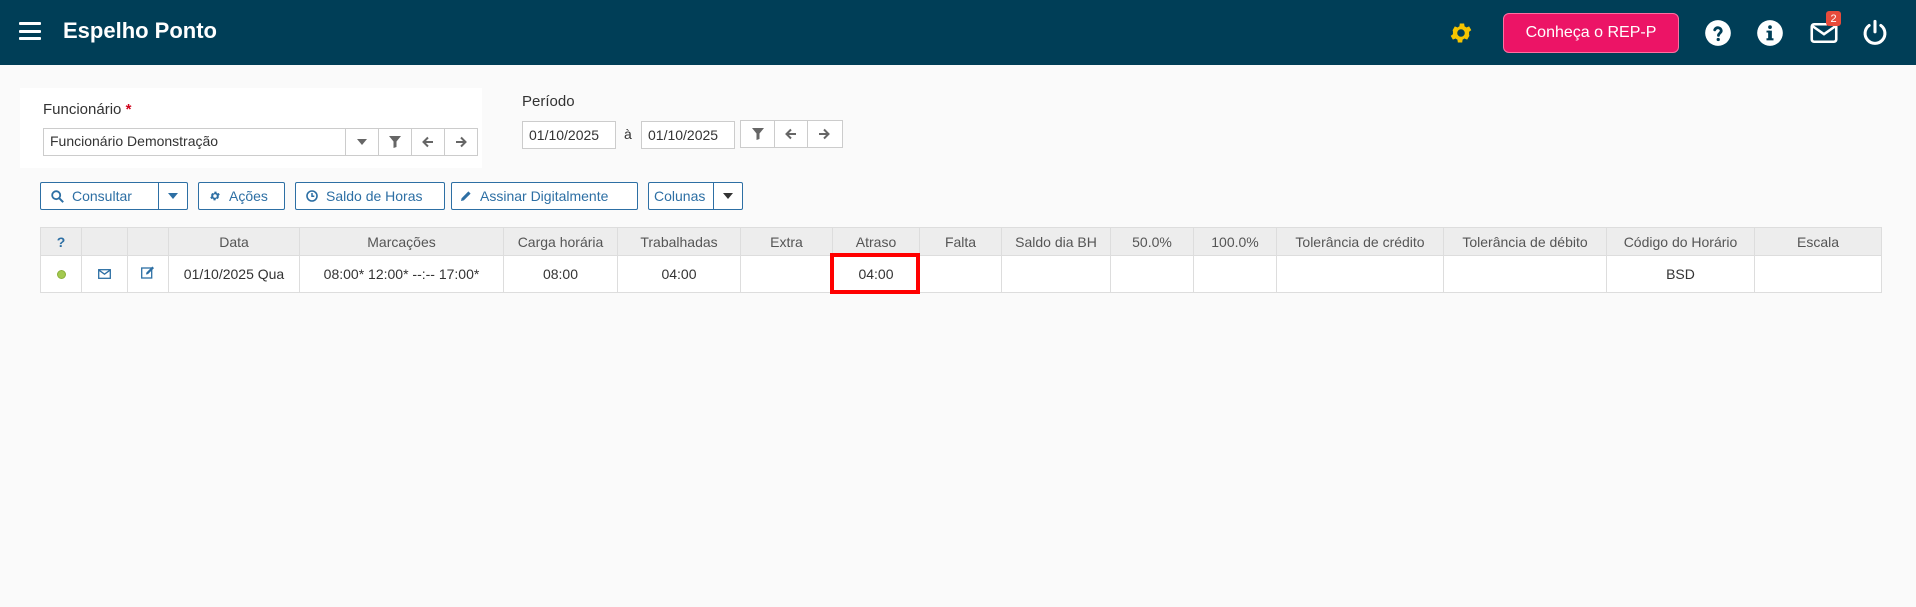 The image size is (1916, 607). I want to click on saldo-horas-label: Saldo de Horas, so click(374, 196).